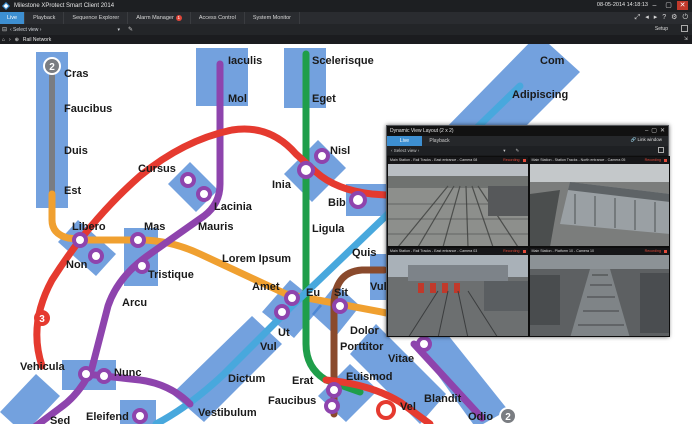  I want to click on link-window-button: 🔗 Link window, so click(646, 140).